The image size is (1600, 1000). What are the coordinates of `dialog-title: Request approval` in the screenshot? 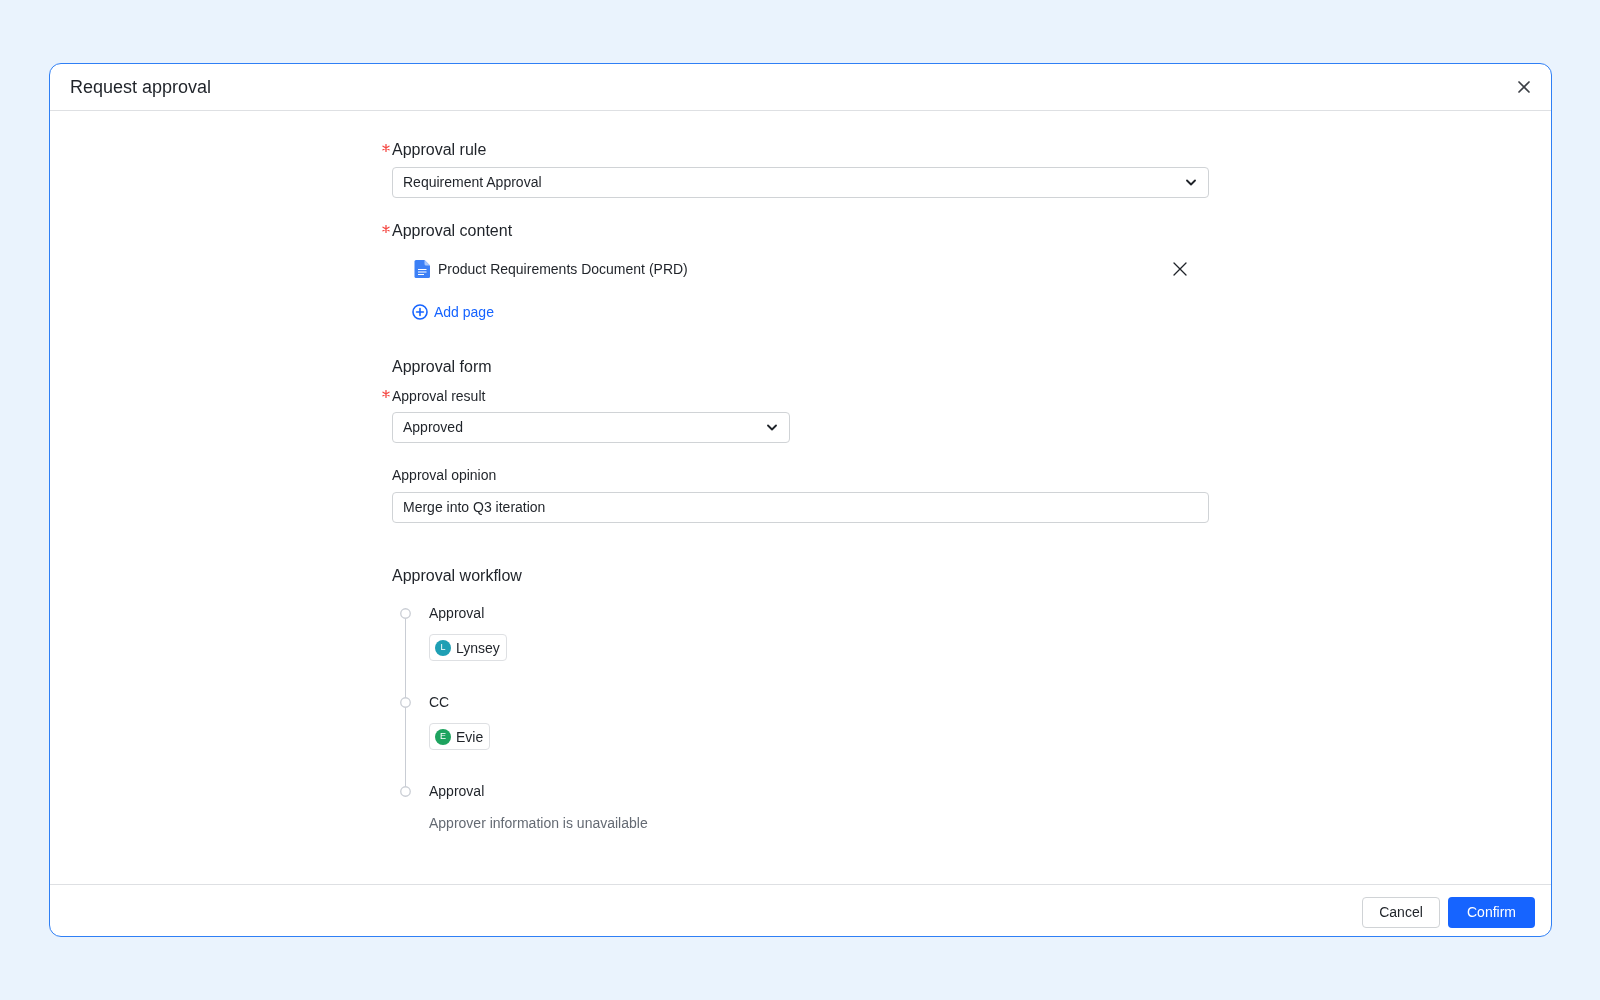 It's located at (141, 87).